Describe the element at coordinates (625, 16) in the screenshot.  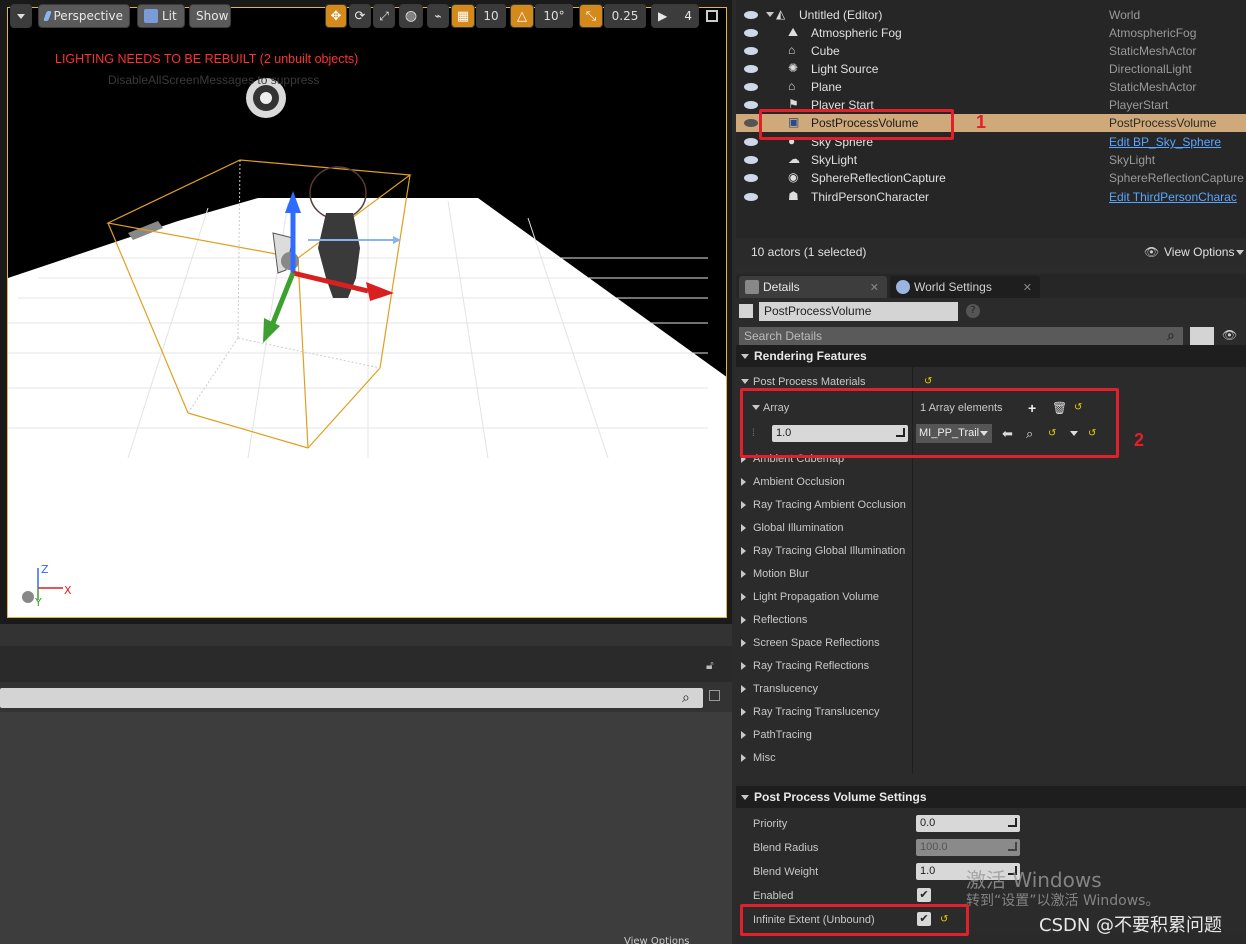
I see `scale-snap-value: 0.25` at that location.